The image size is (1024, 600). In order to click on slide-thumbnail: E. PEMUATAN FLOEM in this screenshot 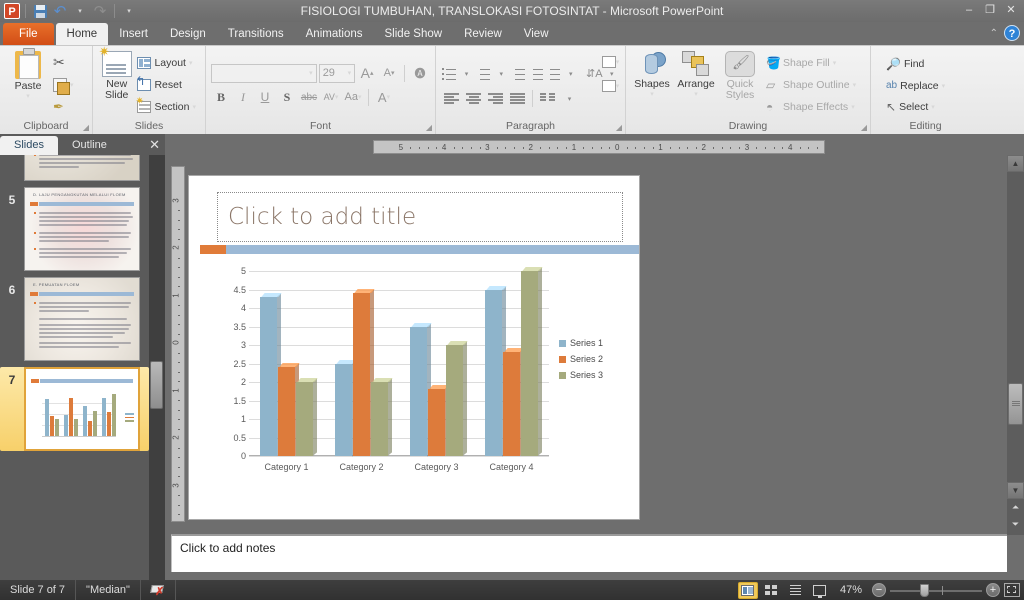, I will do `click(82, 319)`.